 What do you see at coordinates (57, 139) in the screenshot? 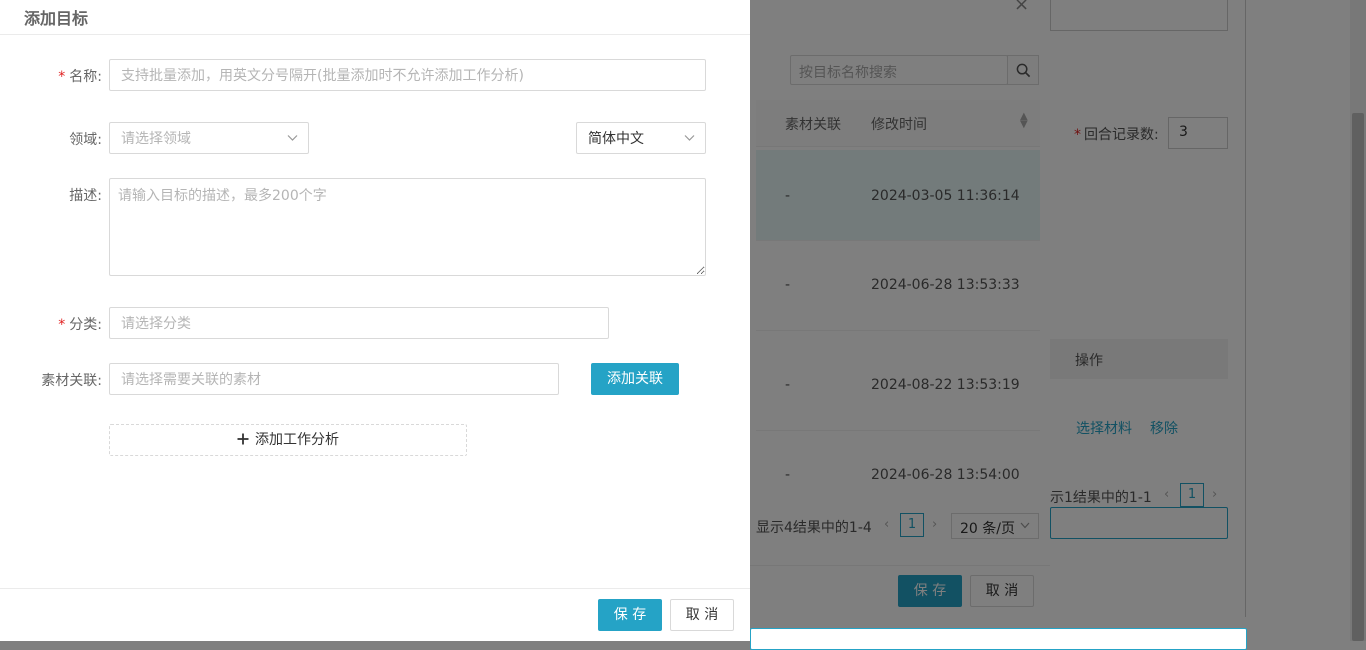
I see `domain-label: 领域:` at bounding box center [57, 139].